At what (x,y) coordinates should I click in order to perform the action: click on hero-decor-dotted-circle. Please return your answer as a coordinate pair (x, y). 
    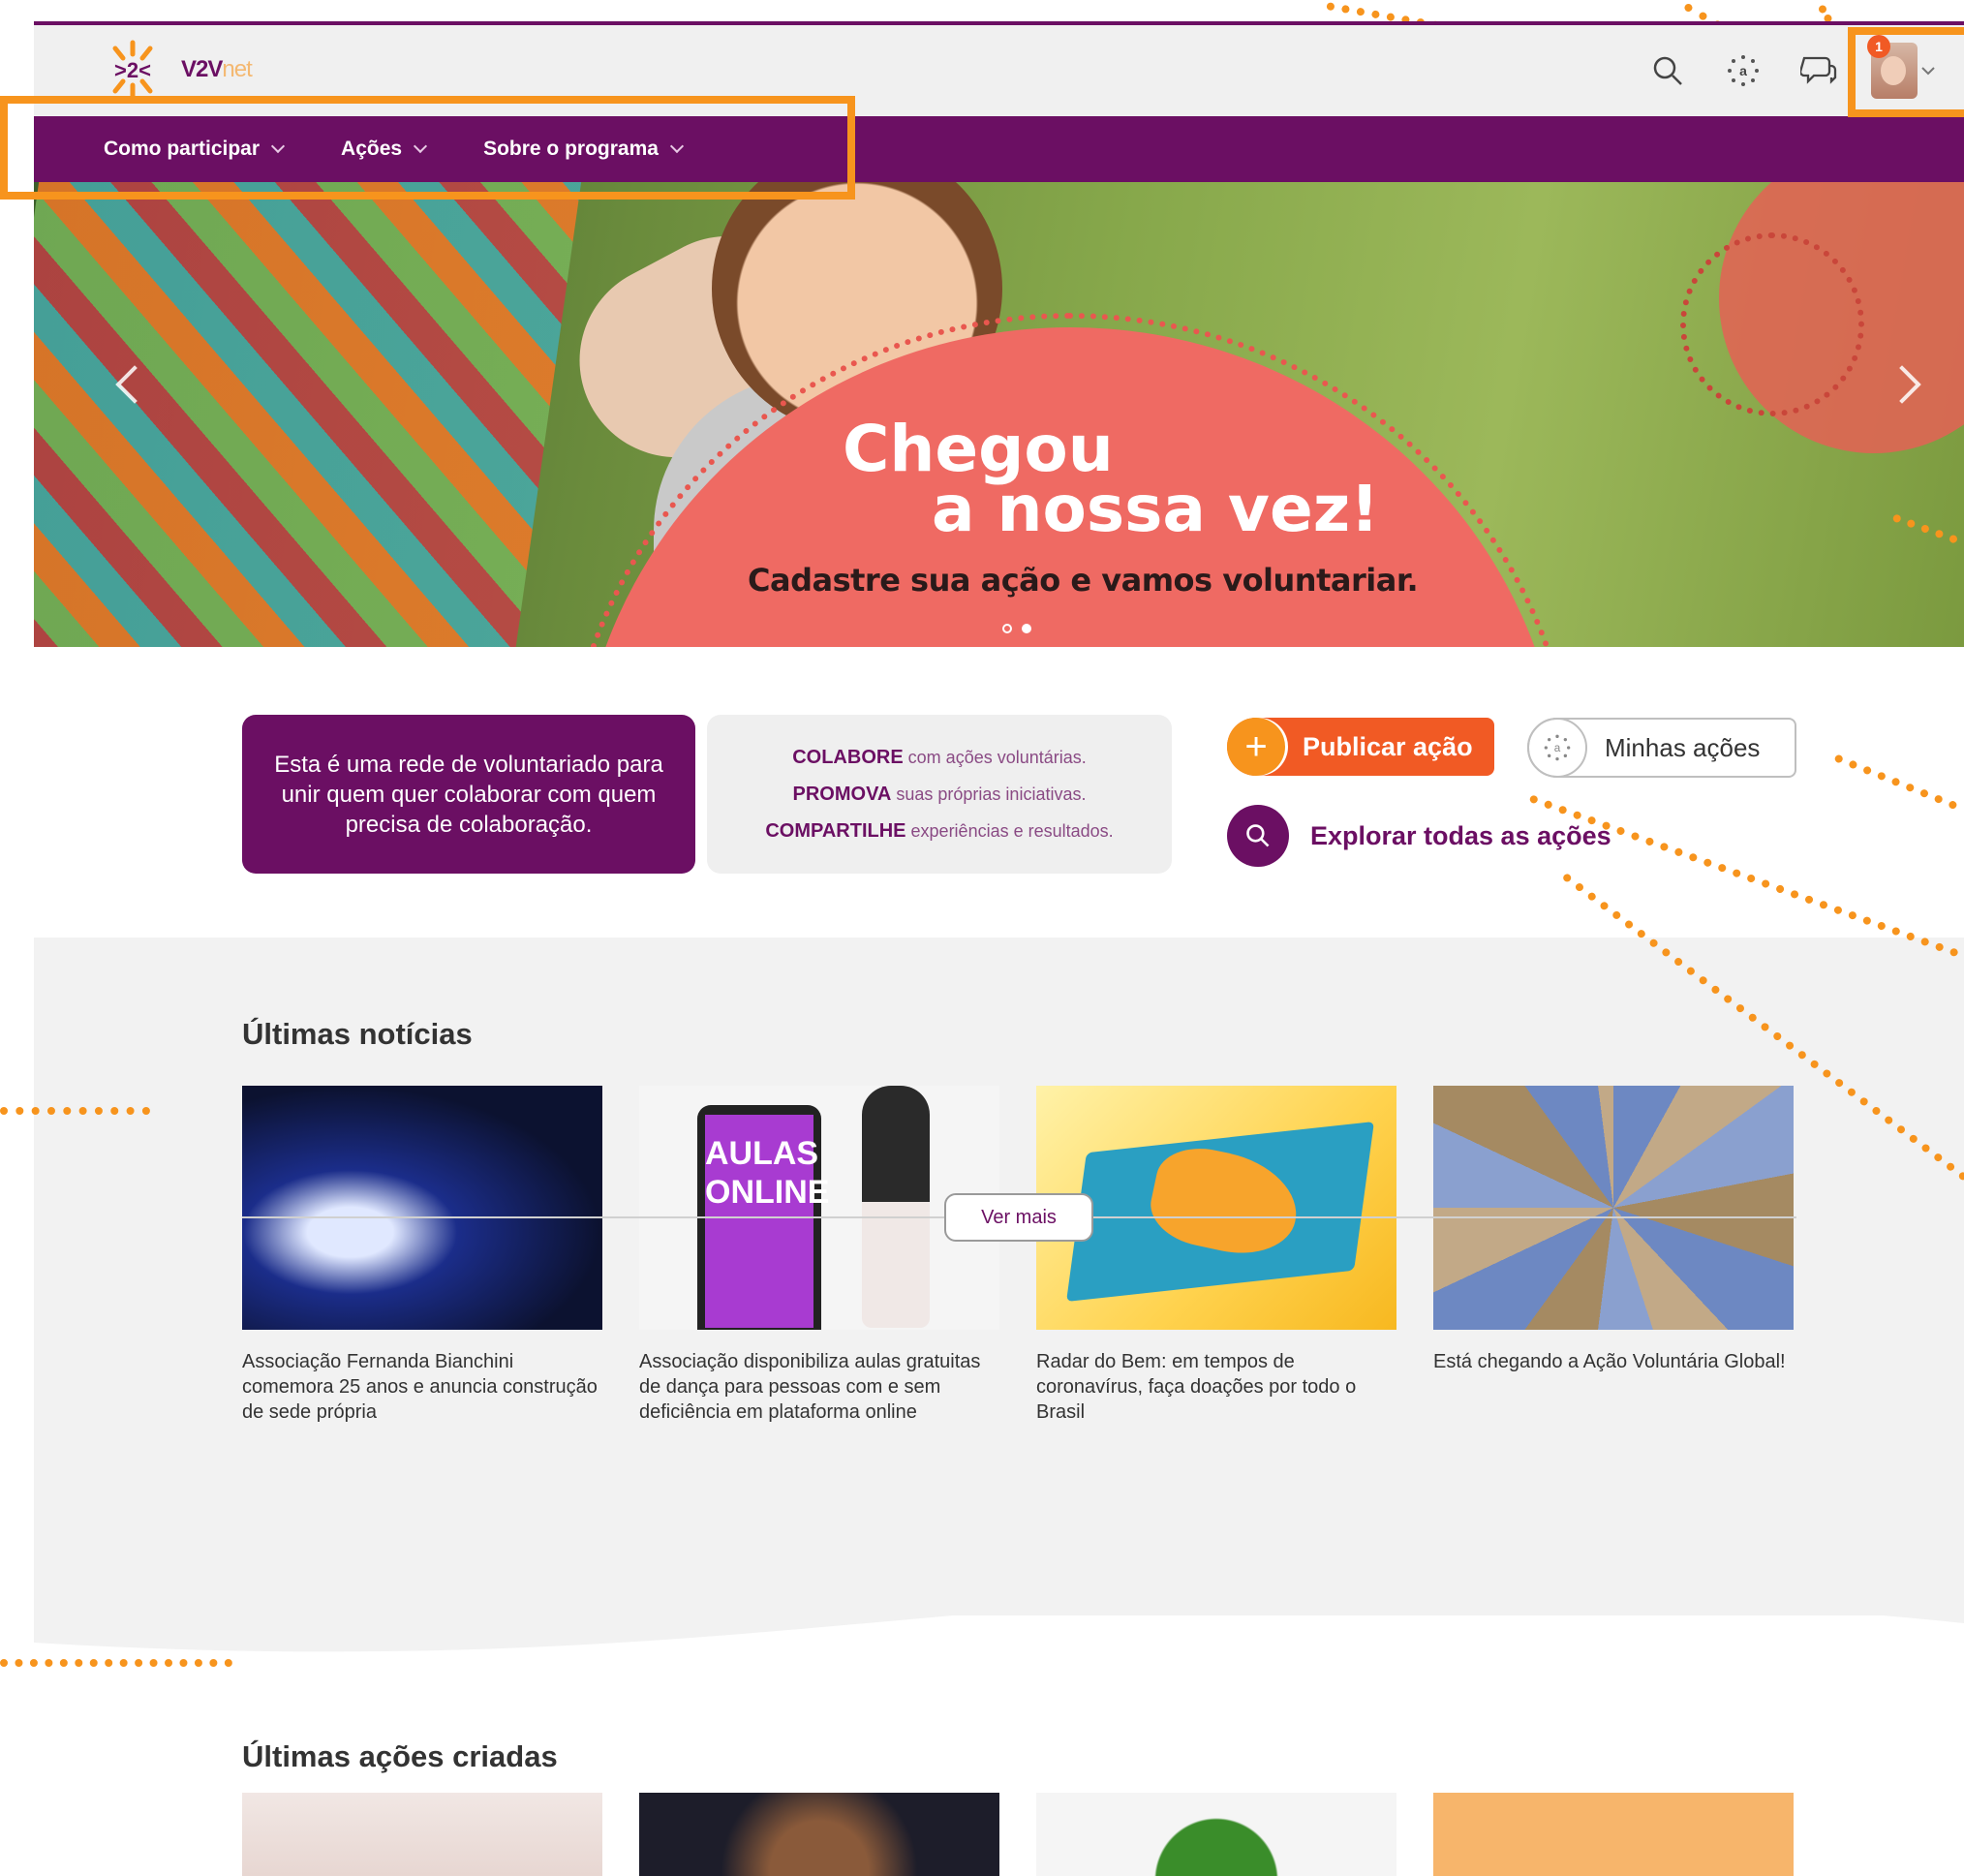
    Looking at the image, I should click on (1772, 324).